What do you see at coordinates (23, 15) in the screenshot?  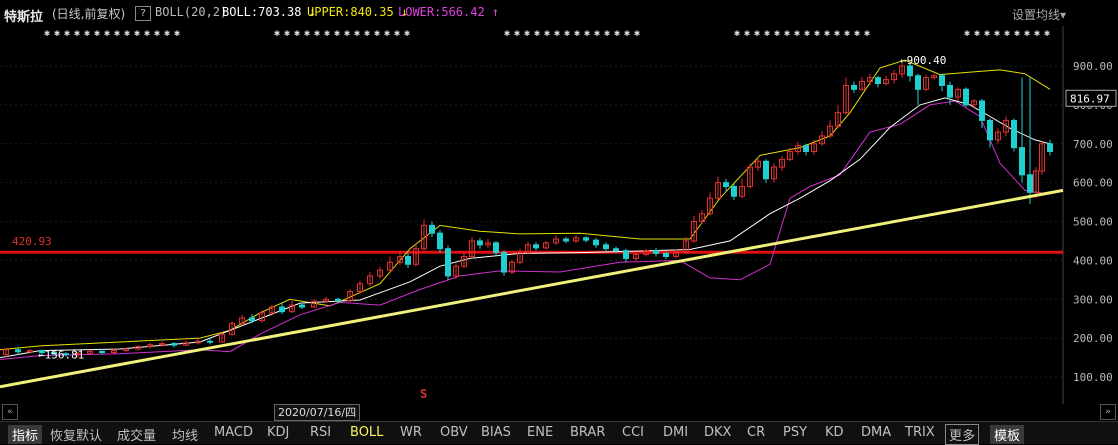 I see `security-name: 特斯拉` at bounding box center [23, 15].